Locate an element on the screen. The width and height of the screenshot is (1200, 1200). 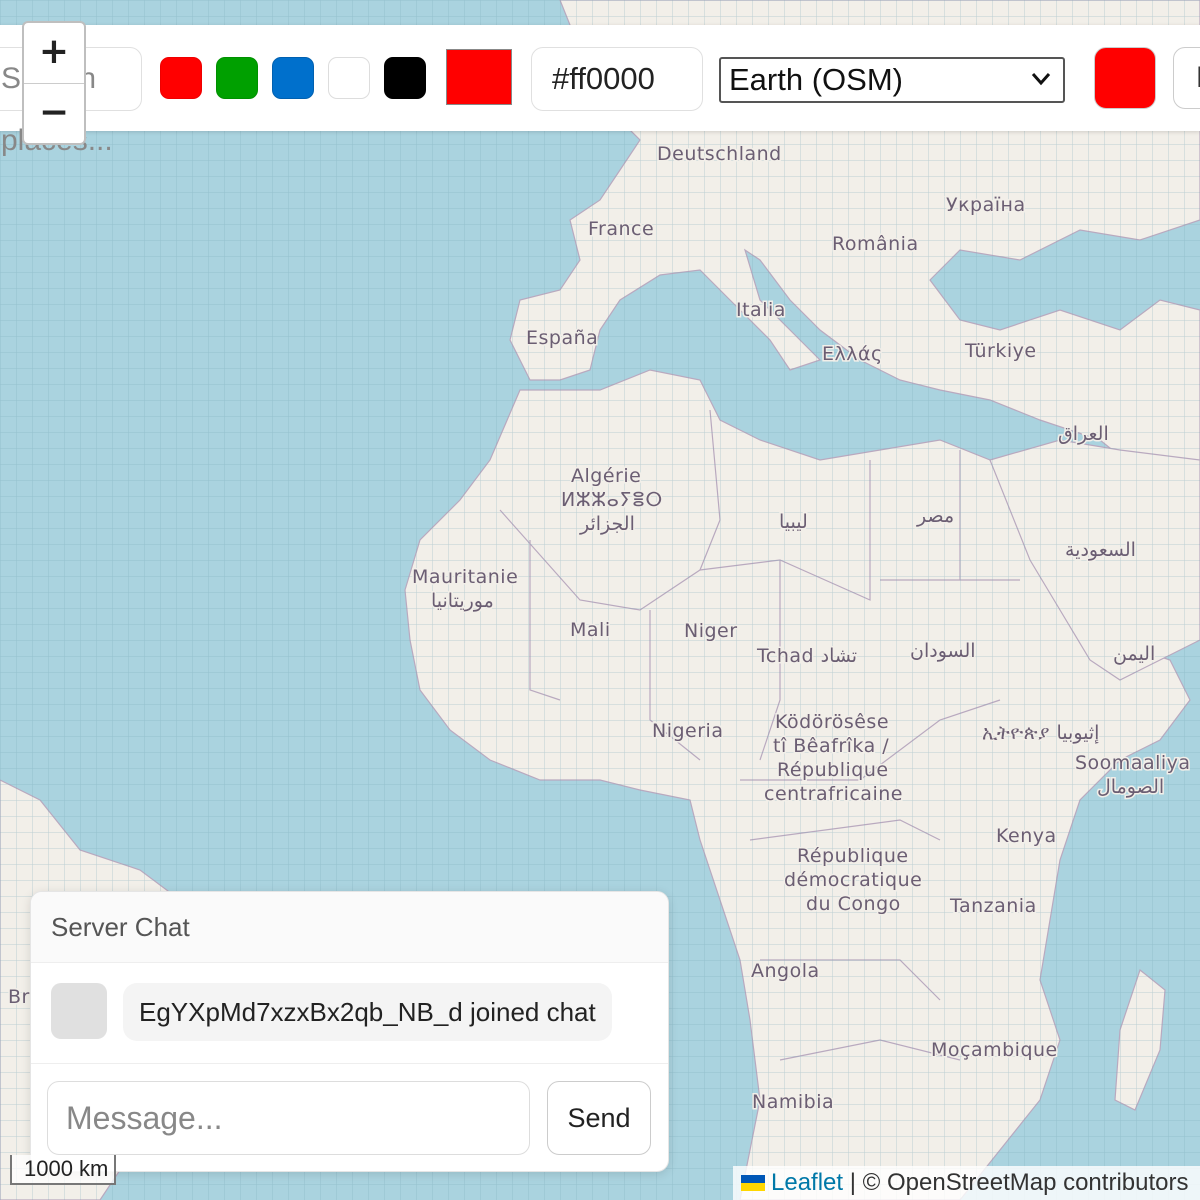
swatch-red is located at coordinates (181, 78).